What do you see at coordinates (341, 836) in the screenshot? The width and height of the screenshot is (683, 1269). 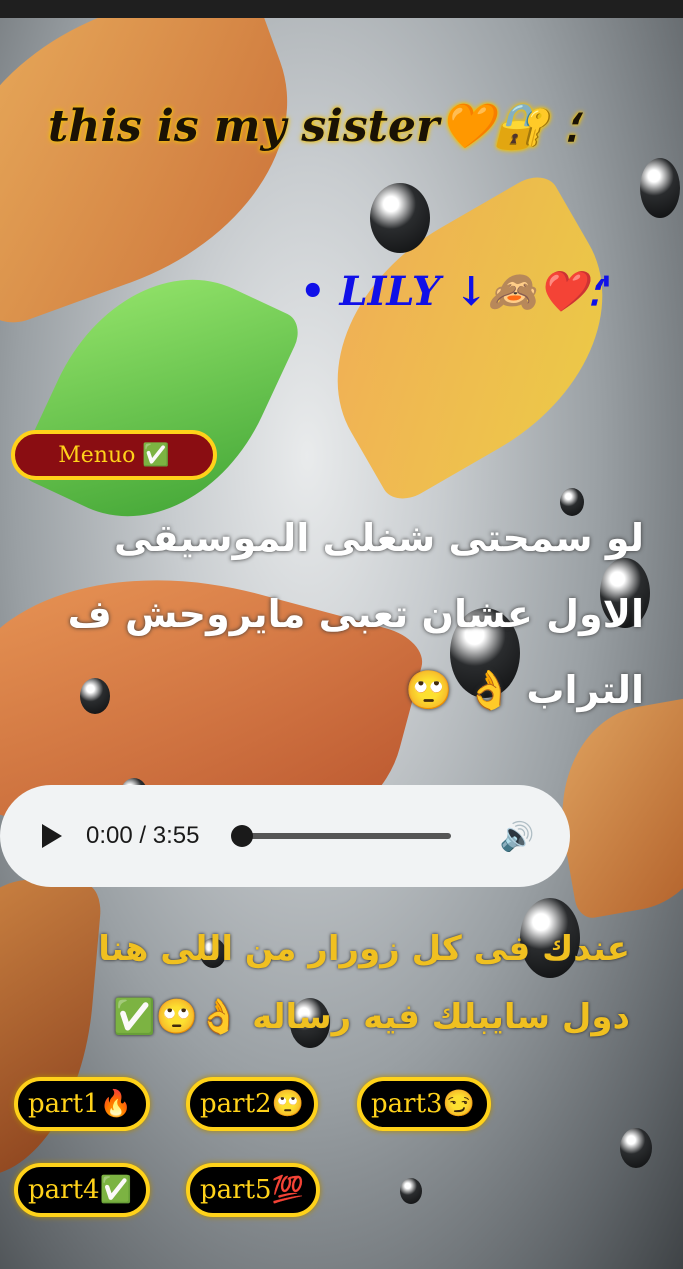 I see `seek-slider` at bounding box center [341, 836].